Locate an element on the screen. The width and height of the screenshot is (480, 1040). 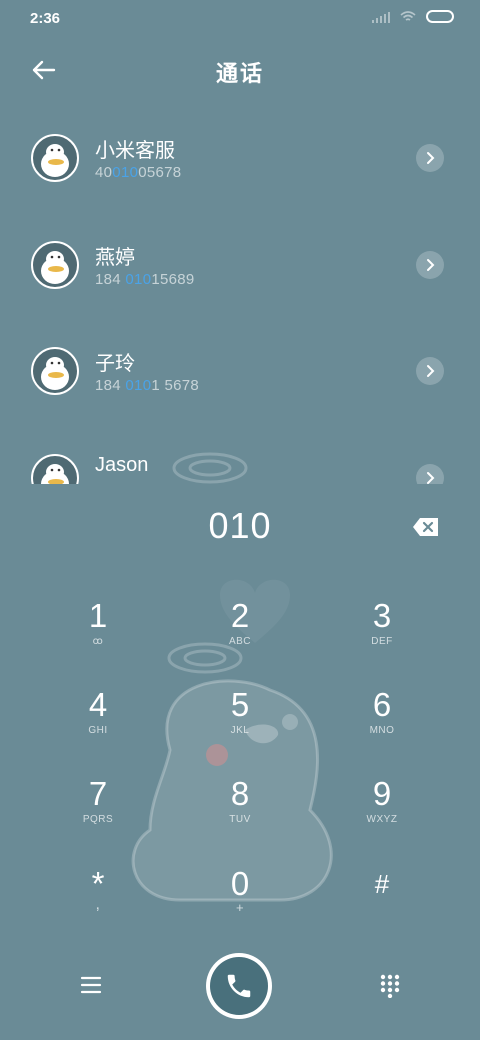
key-digit: 0 is located at coordinates (240, 883).